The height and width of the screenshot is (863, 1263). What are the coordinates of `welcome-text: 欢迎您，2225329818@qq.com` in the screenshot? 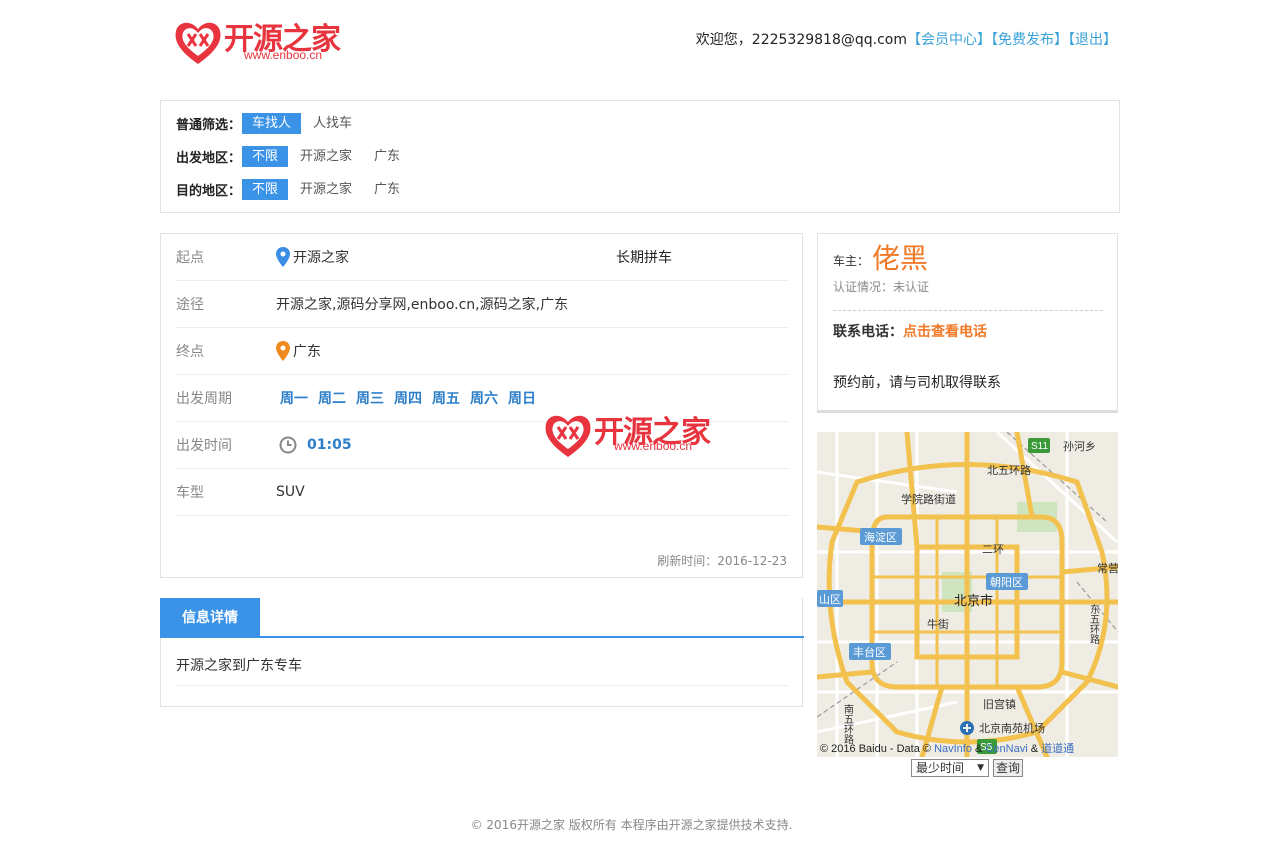 It's located at (801, 40).